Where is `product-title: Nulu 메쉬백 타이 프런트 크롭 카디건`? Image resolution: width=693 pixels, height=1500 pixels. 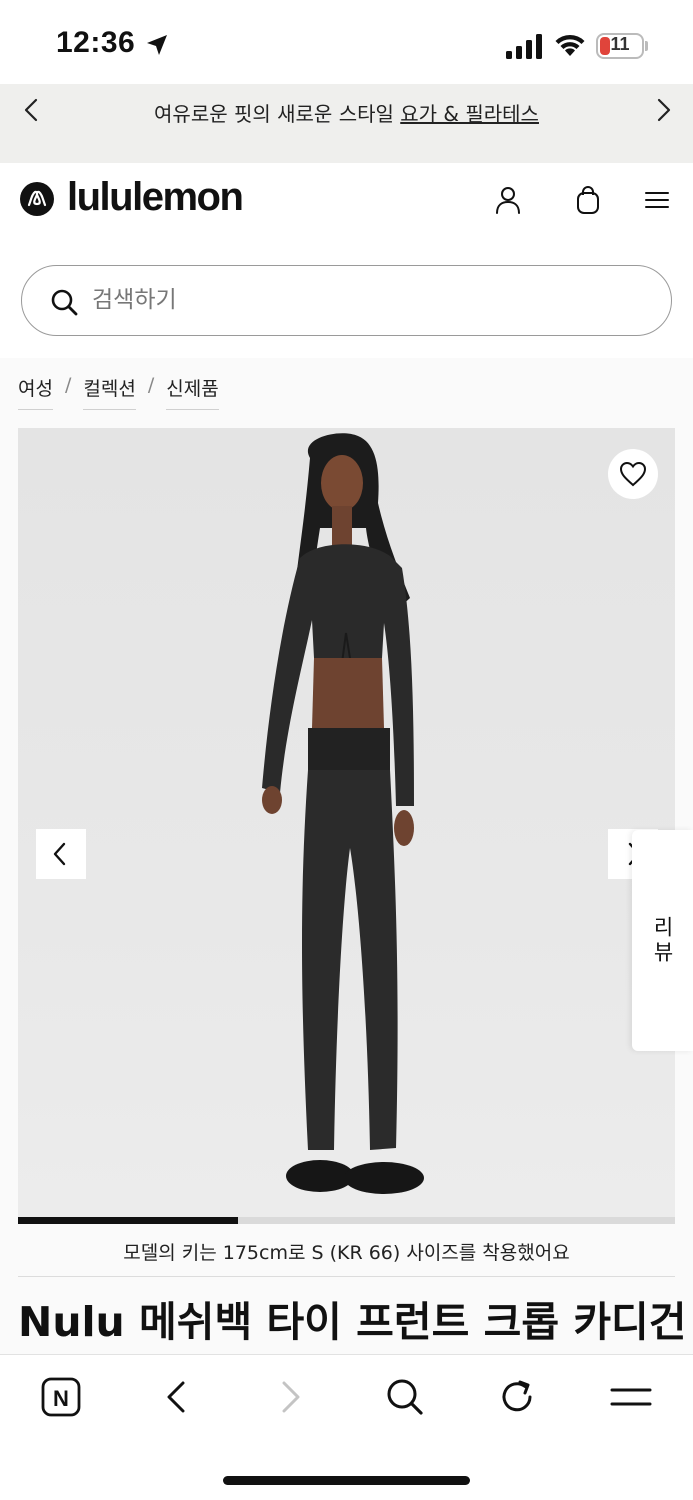 product-title: Nulu 메쉬백 타이 프런트 크롭 카디건 is located at coordinates (352, 1322).